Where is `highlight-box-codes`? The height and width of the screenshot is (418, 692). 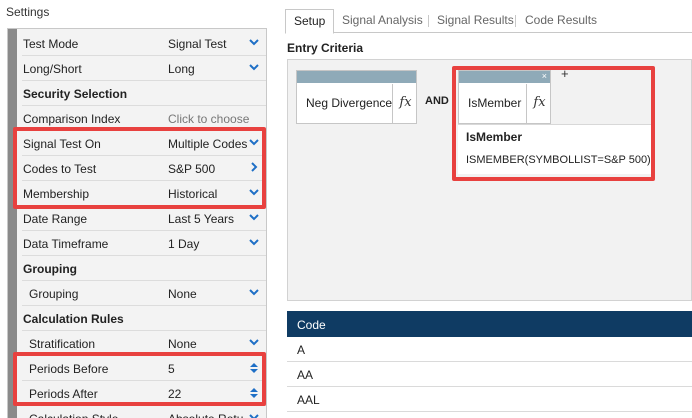 highlight-box-codes is located at coordinates (139, 168).